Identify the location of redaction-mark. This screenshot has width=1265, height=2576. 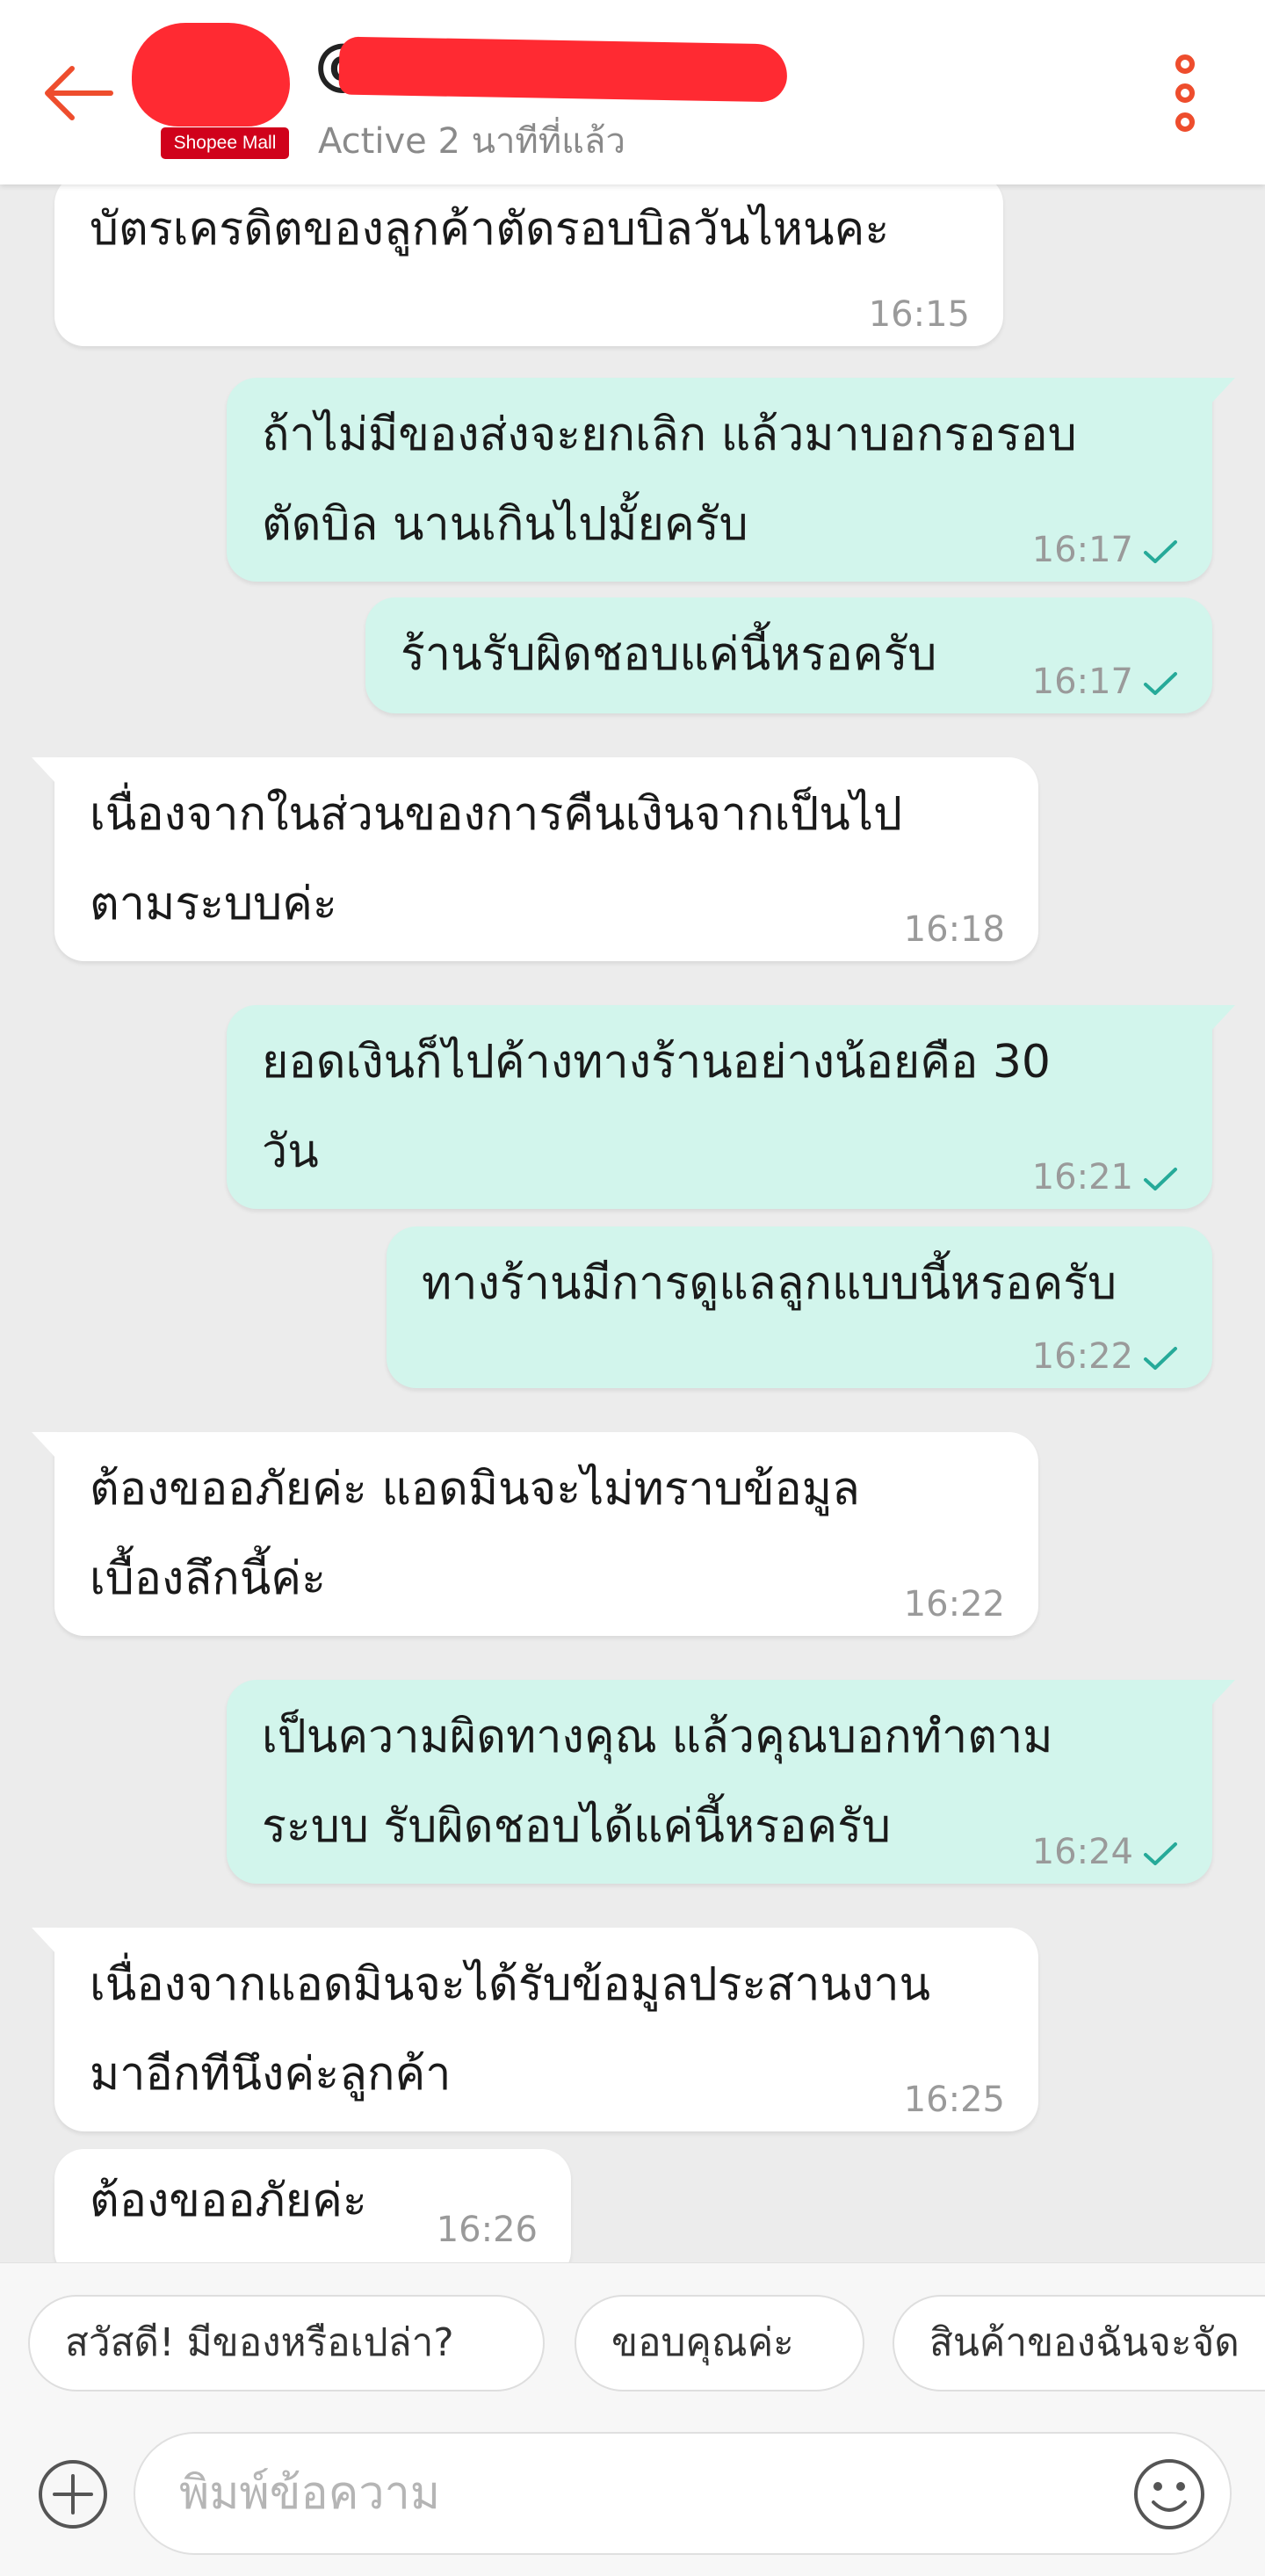
(563, 69).